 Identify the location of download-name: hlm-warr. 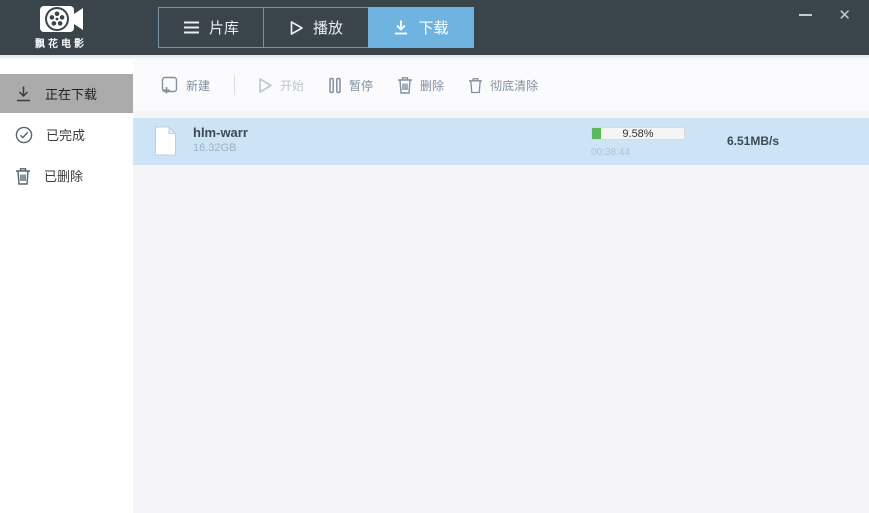
(220, 132).